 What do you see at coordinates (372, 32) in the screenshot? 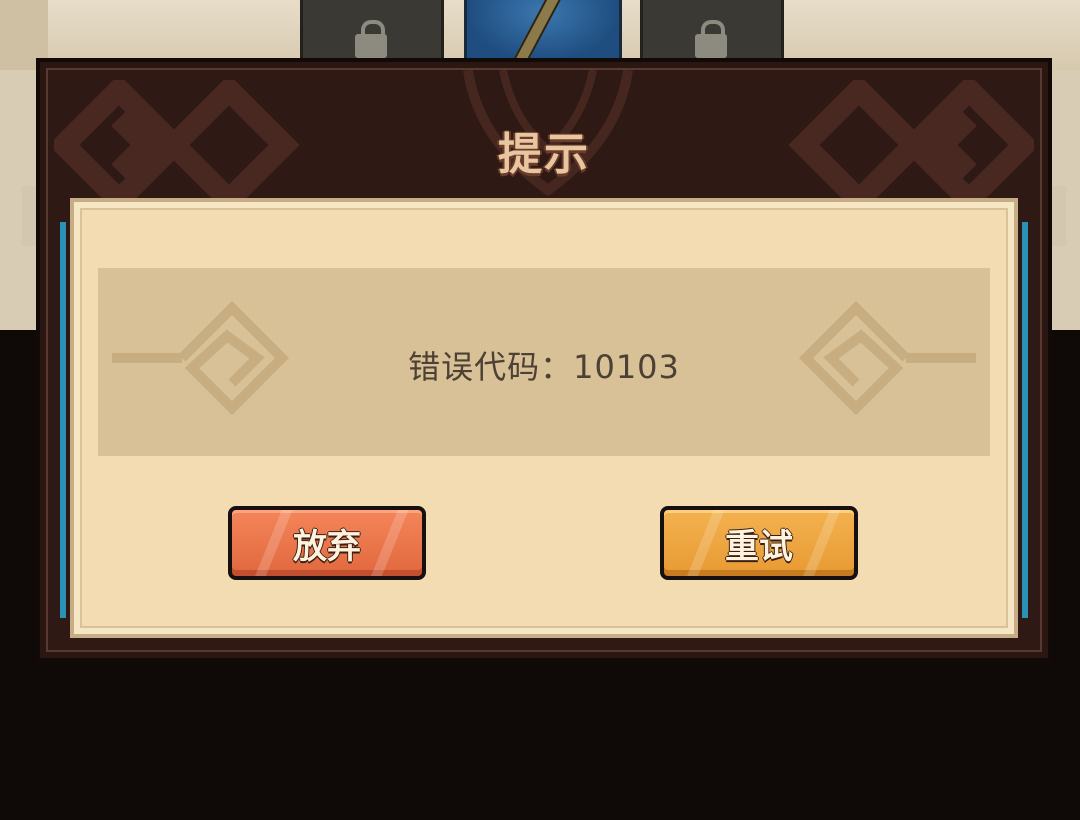
I see `locked-slot-left` at bounding box center [372, 32].